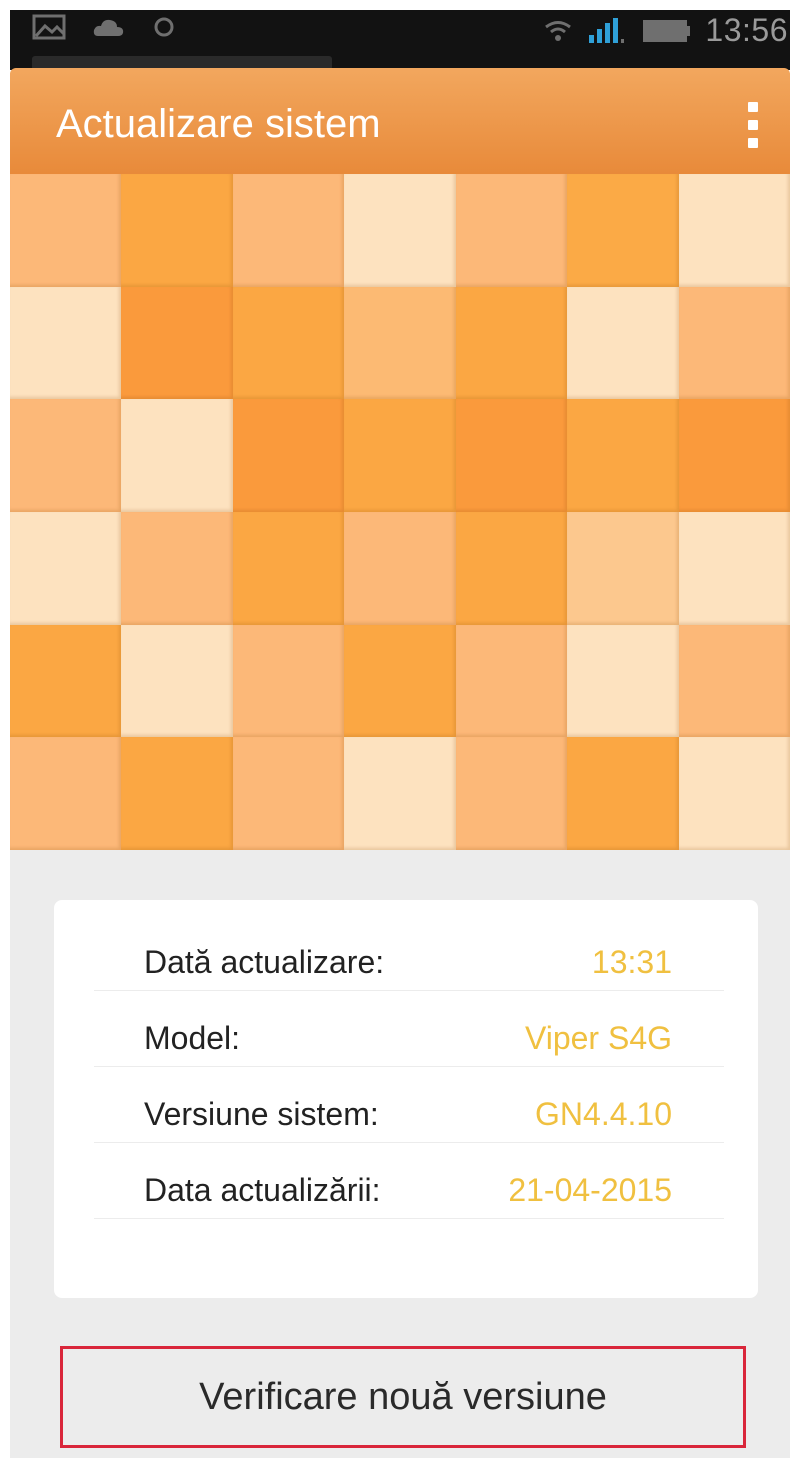 The width and height of the screenshot is (790, 1458). What do you see at coordinates (164, 27) in the screenshot?
I see `sync-icon` at bounding box center [164, 27].